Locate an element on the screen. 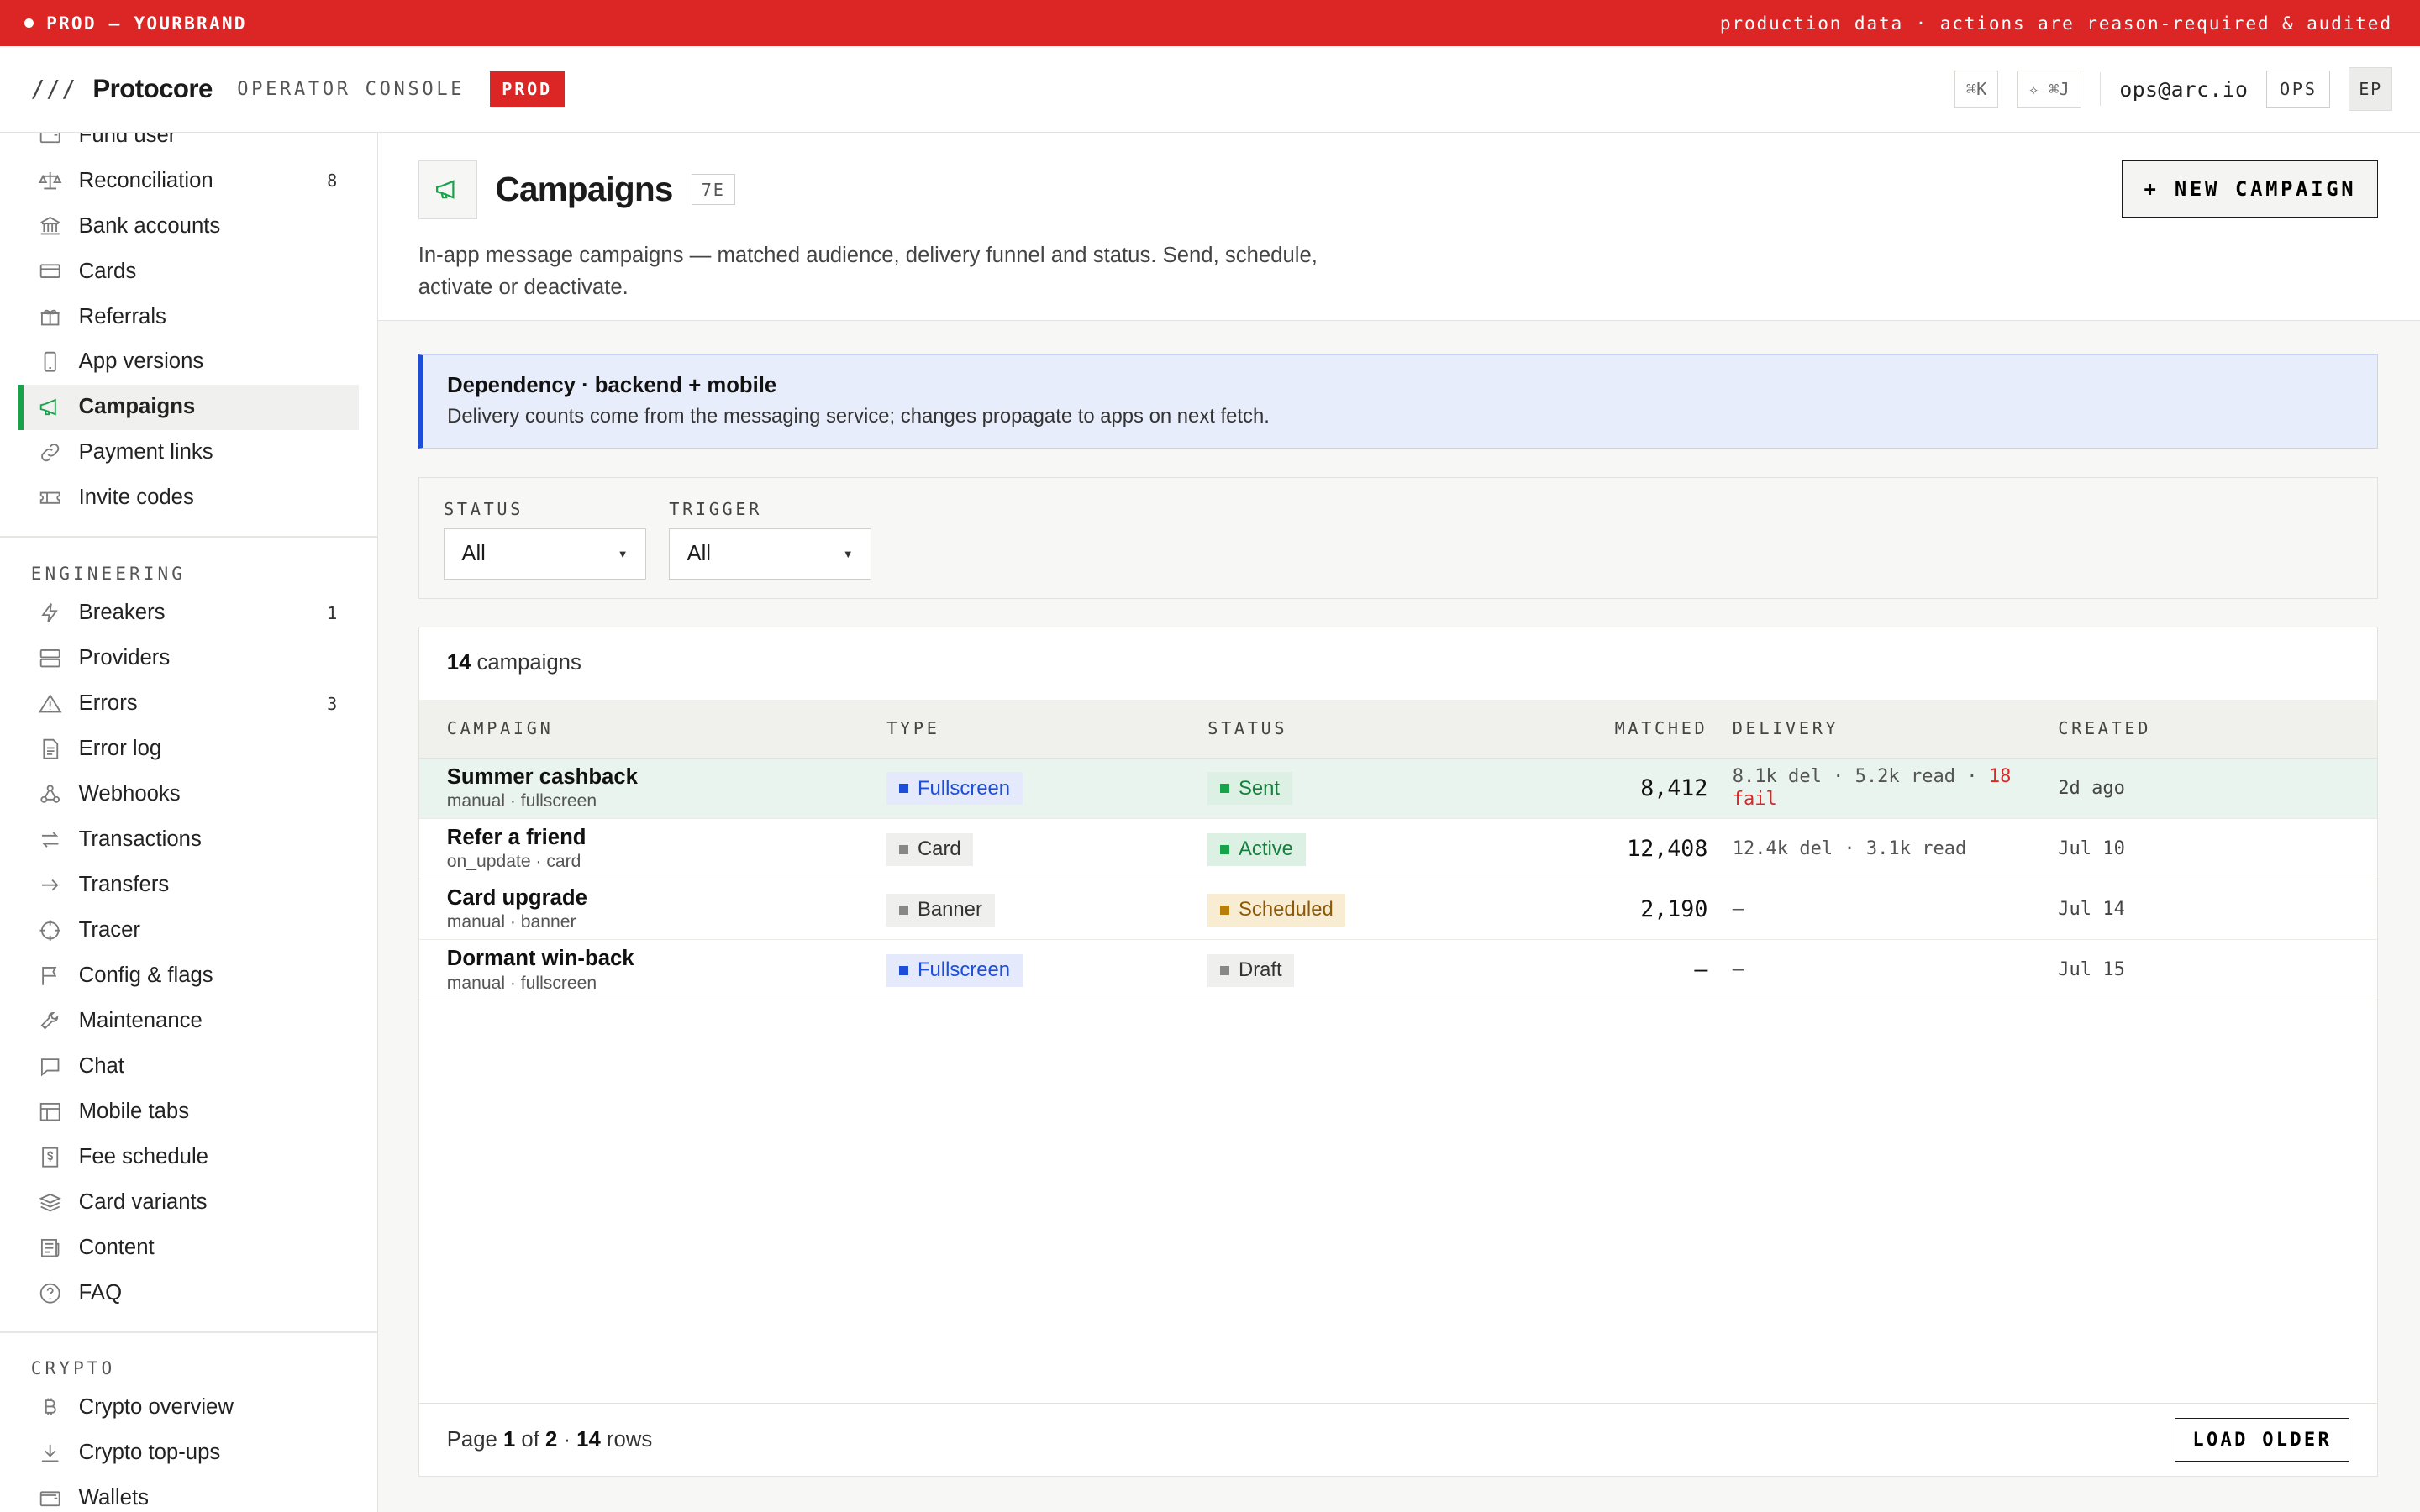 The width and height of the screenshot is (2420, 1512). sidebar-item-webhooks: Webhooks is located at coordinates (188, 794).